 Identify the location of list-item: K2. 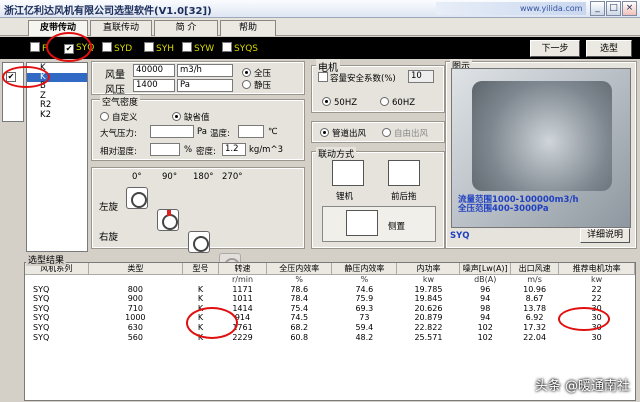
(57, 115).